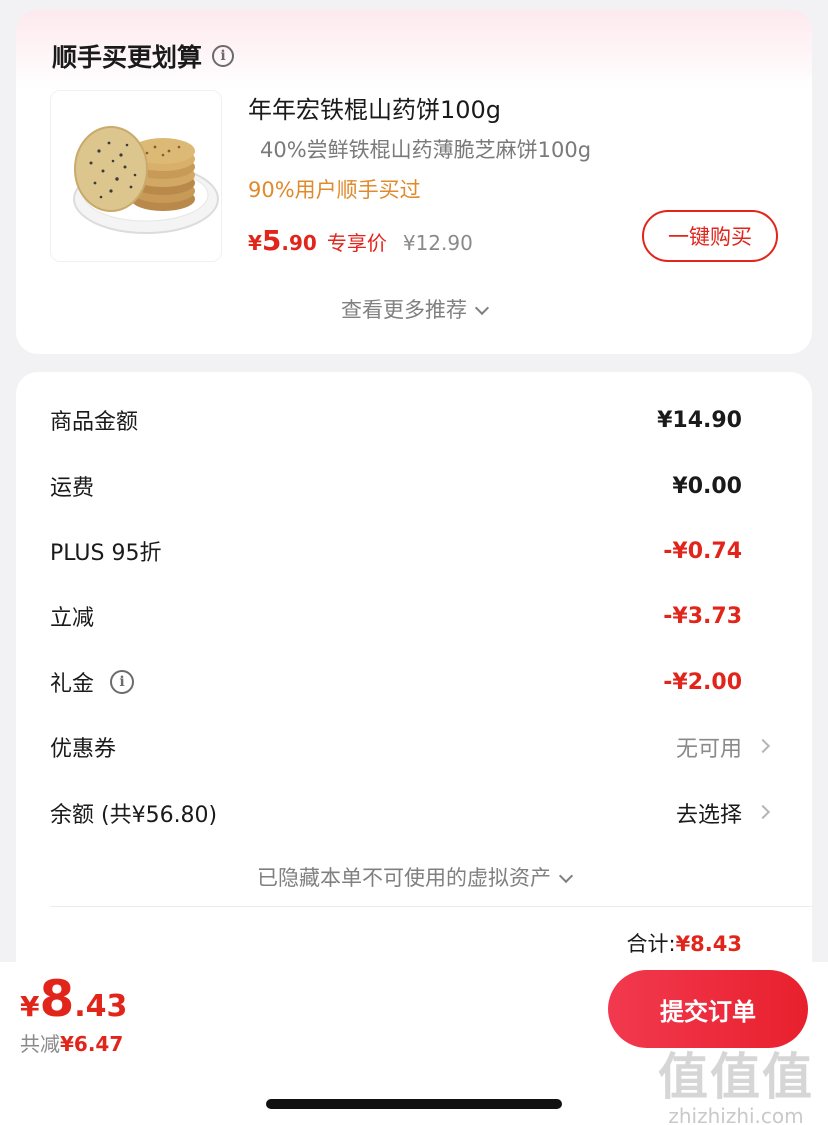 The image size is (828, 1125). Describe the element at coordinates (334, 190) in the screenshot. I see `social-proof: 90%用户顺手买过` at that location.